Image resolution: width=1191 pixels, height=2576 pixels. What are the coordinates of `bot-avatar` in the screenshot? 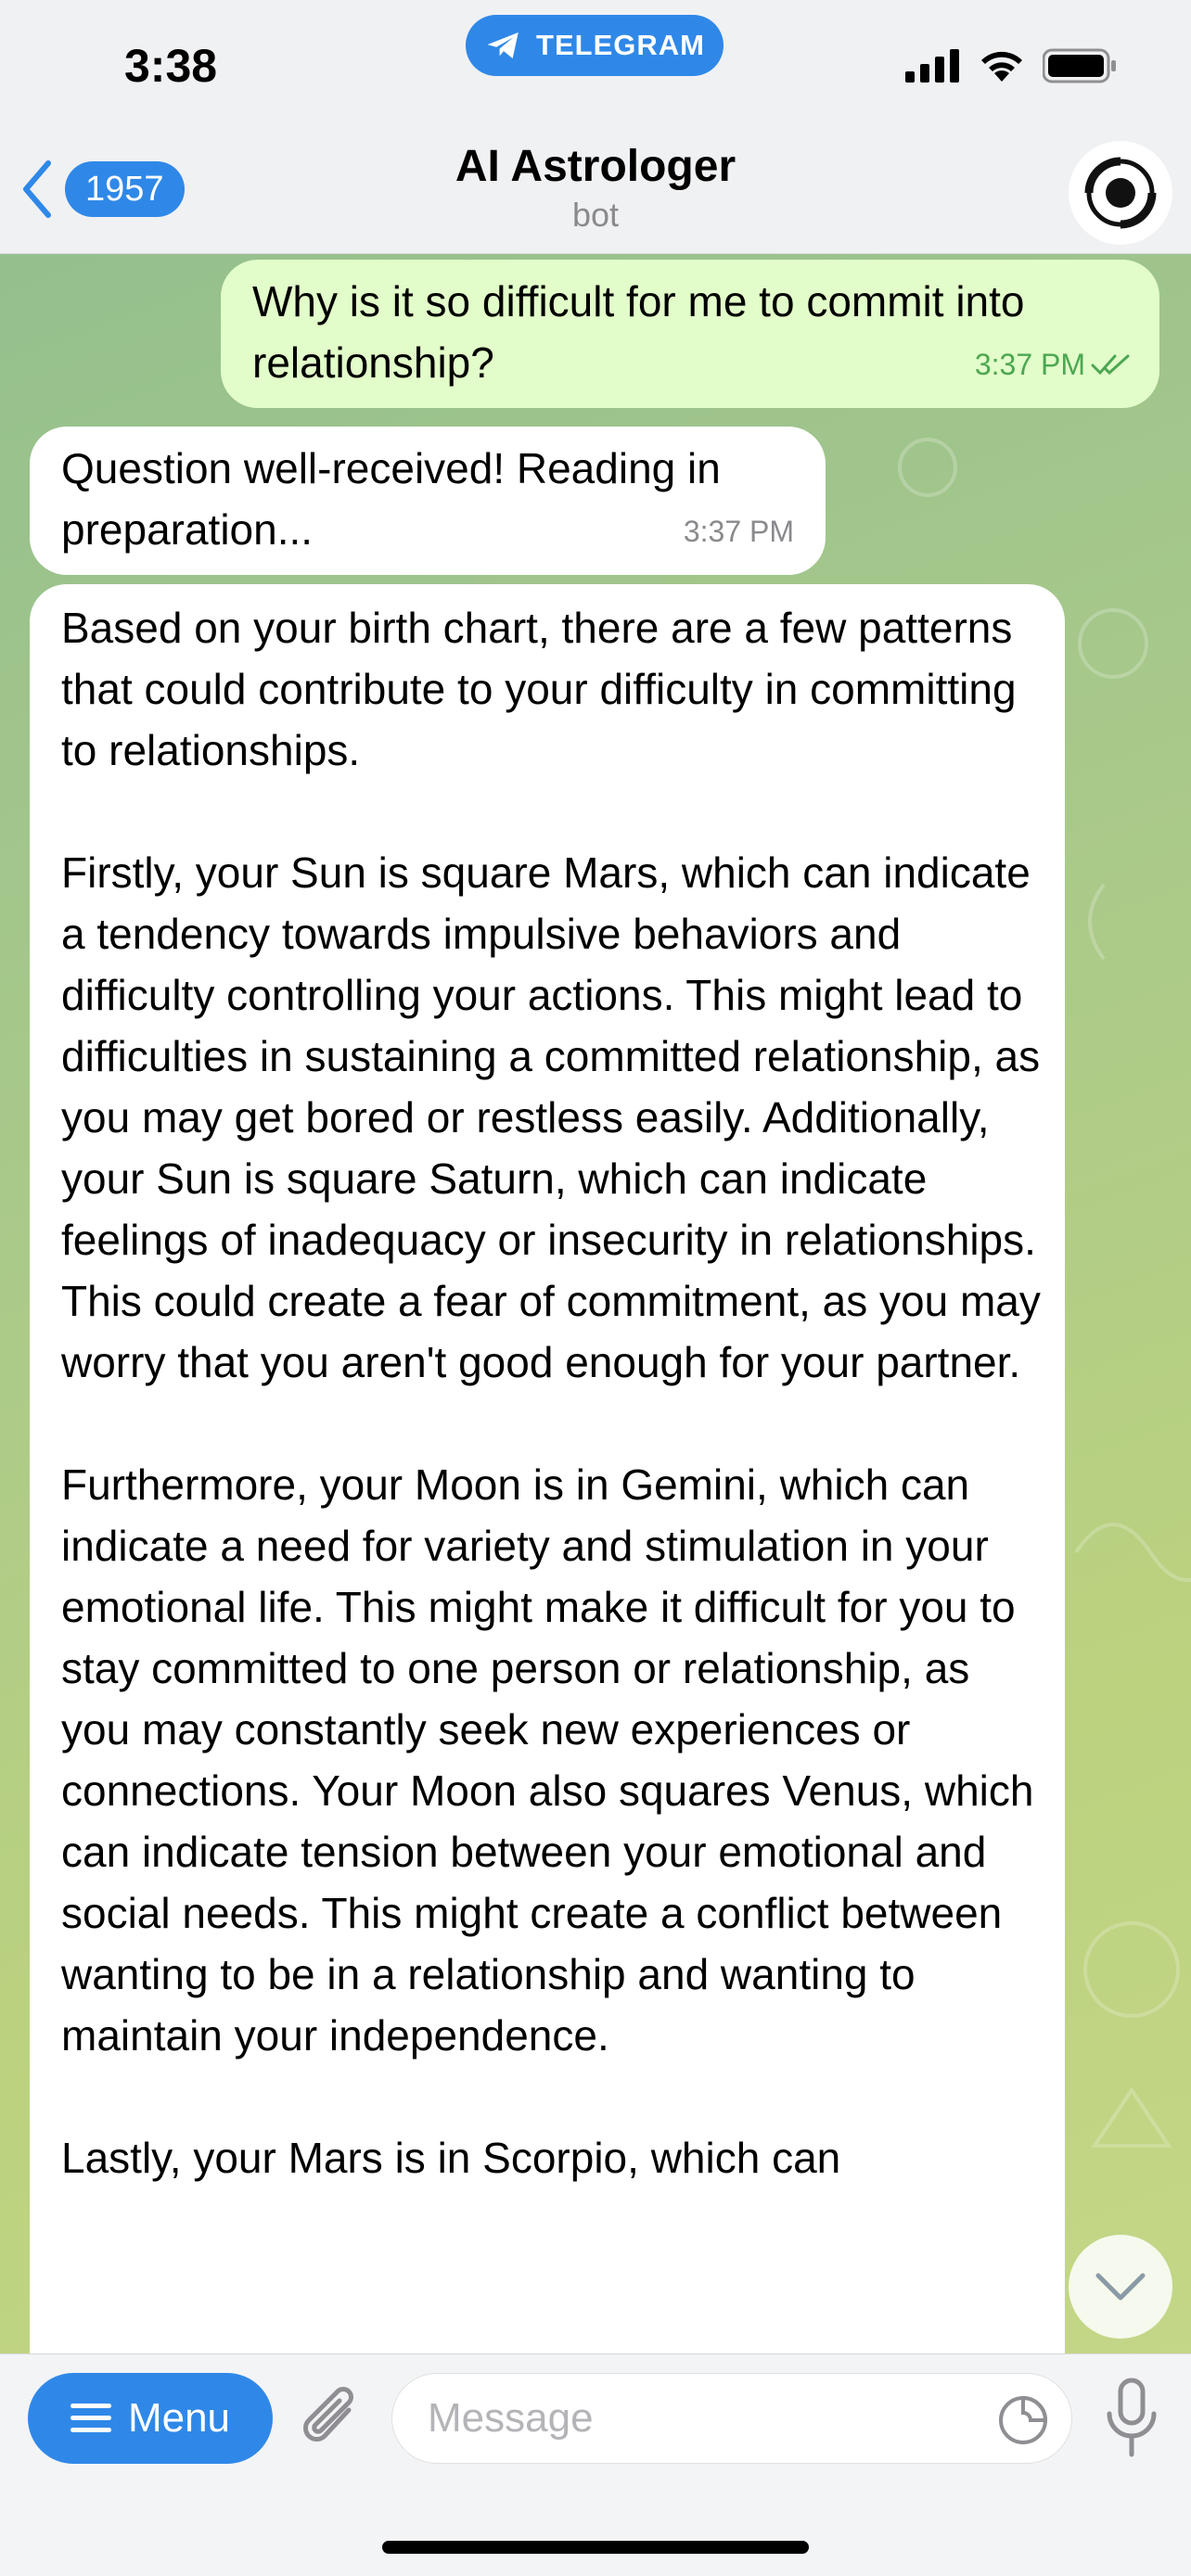 It's located at (1121, 193).